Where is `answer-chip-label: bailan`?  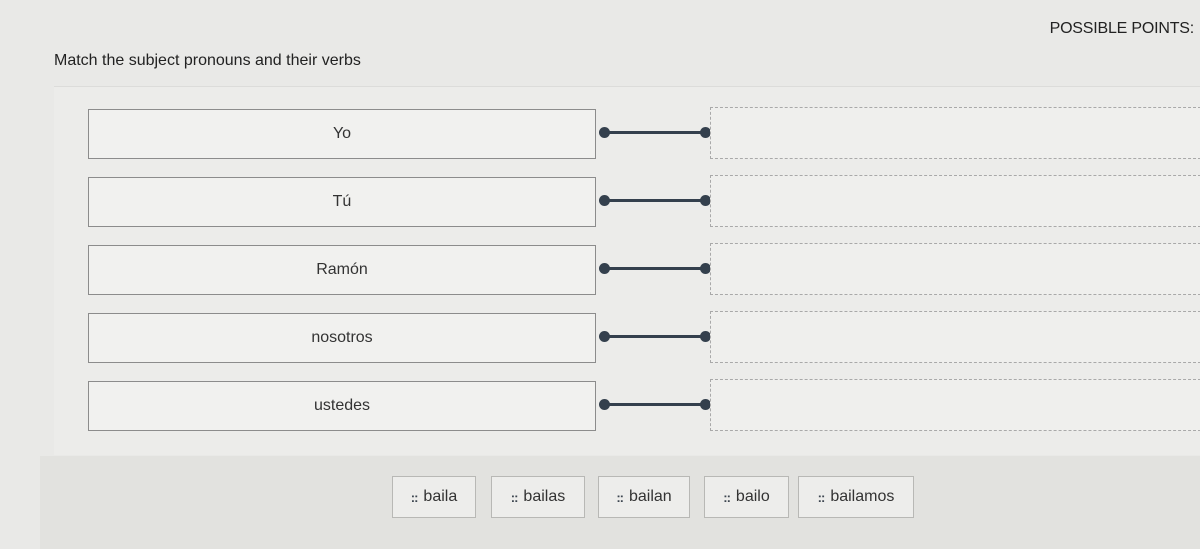 answer-chip-label: bailan is located at coordinates (650, 496).